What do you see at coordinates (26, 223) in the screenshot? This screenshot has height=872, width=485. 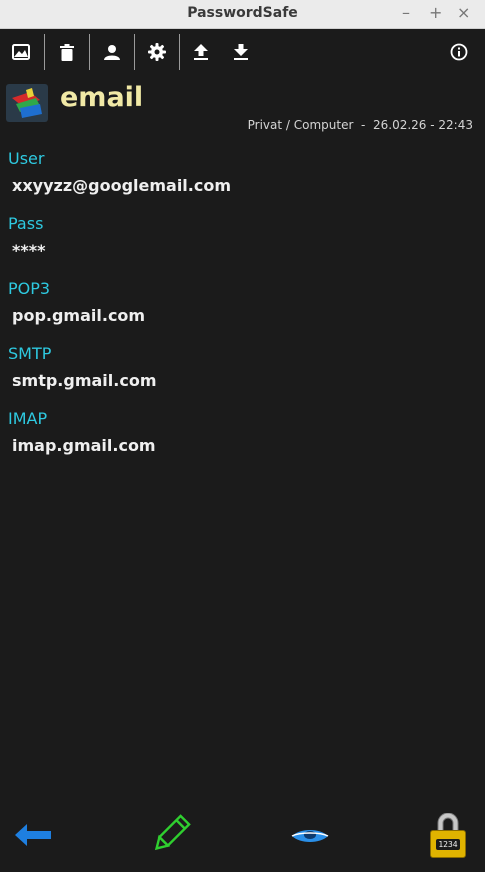 I see `field-label-pass: Pass` at bounding box center [26, 223].